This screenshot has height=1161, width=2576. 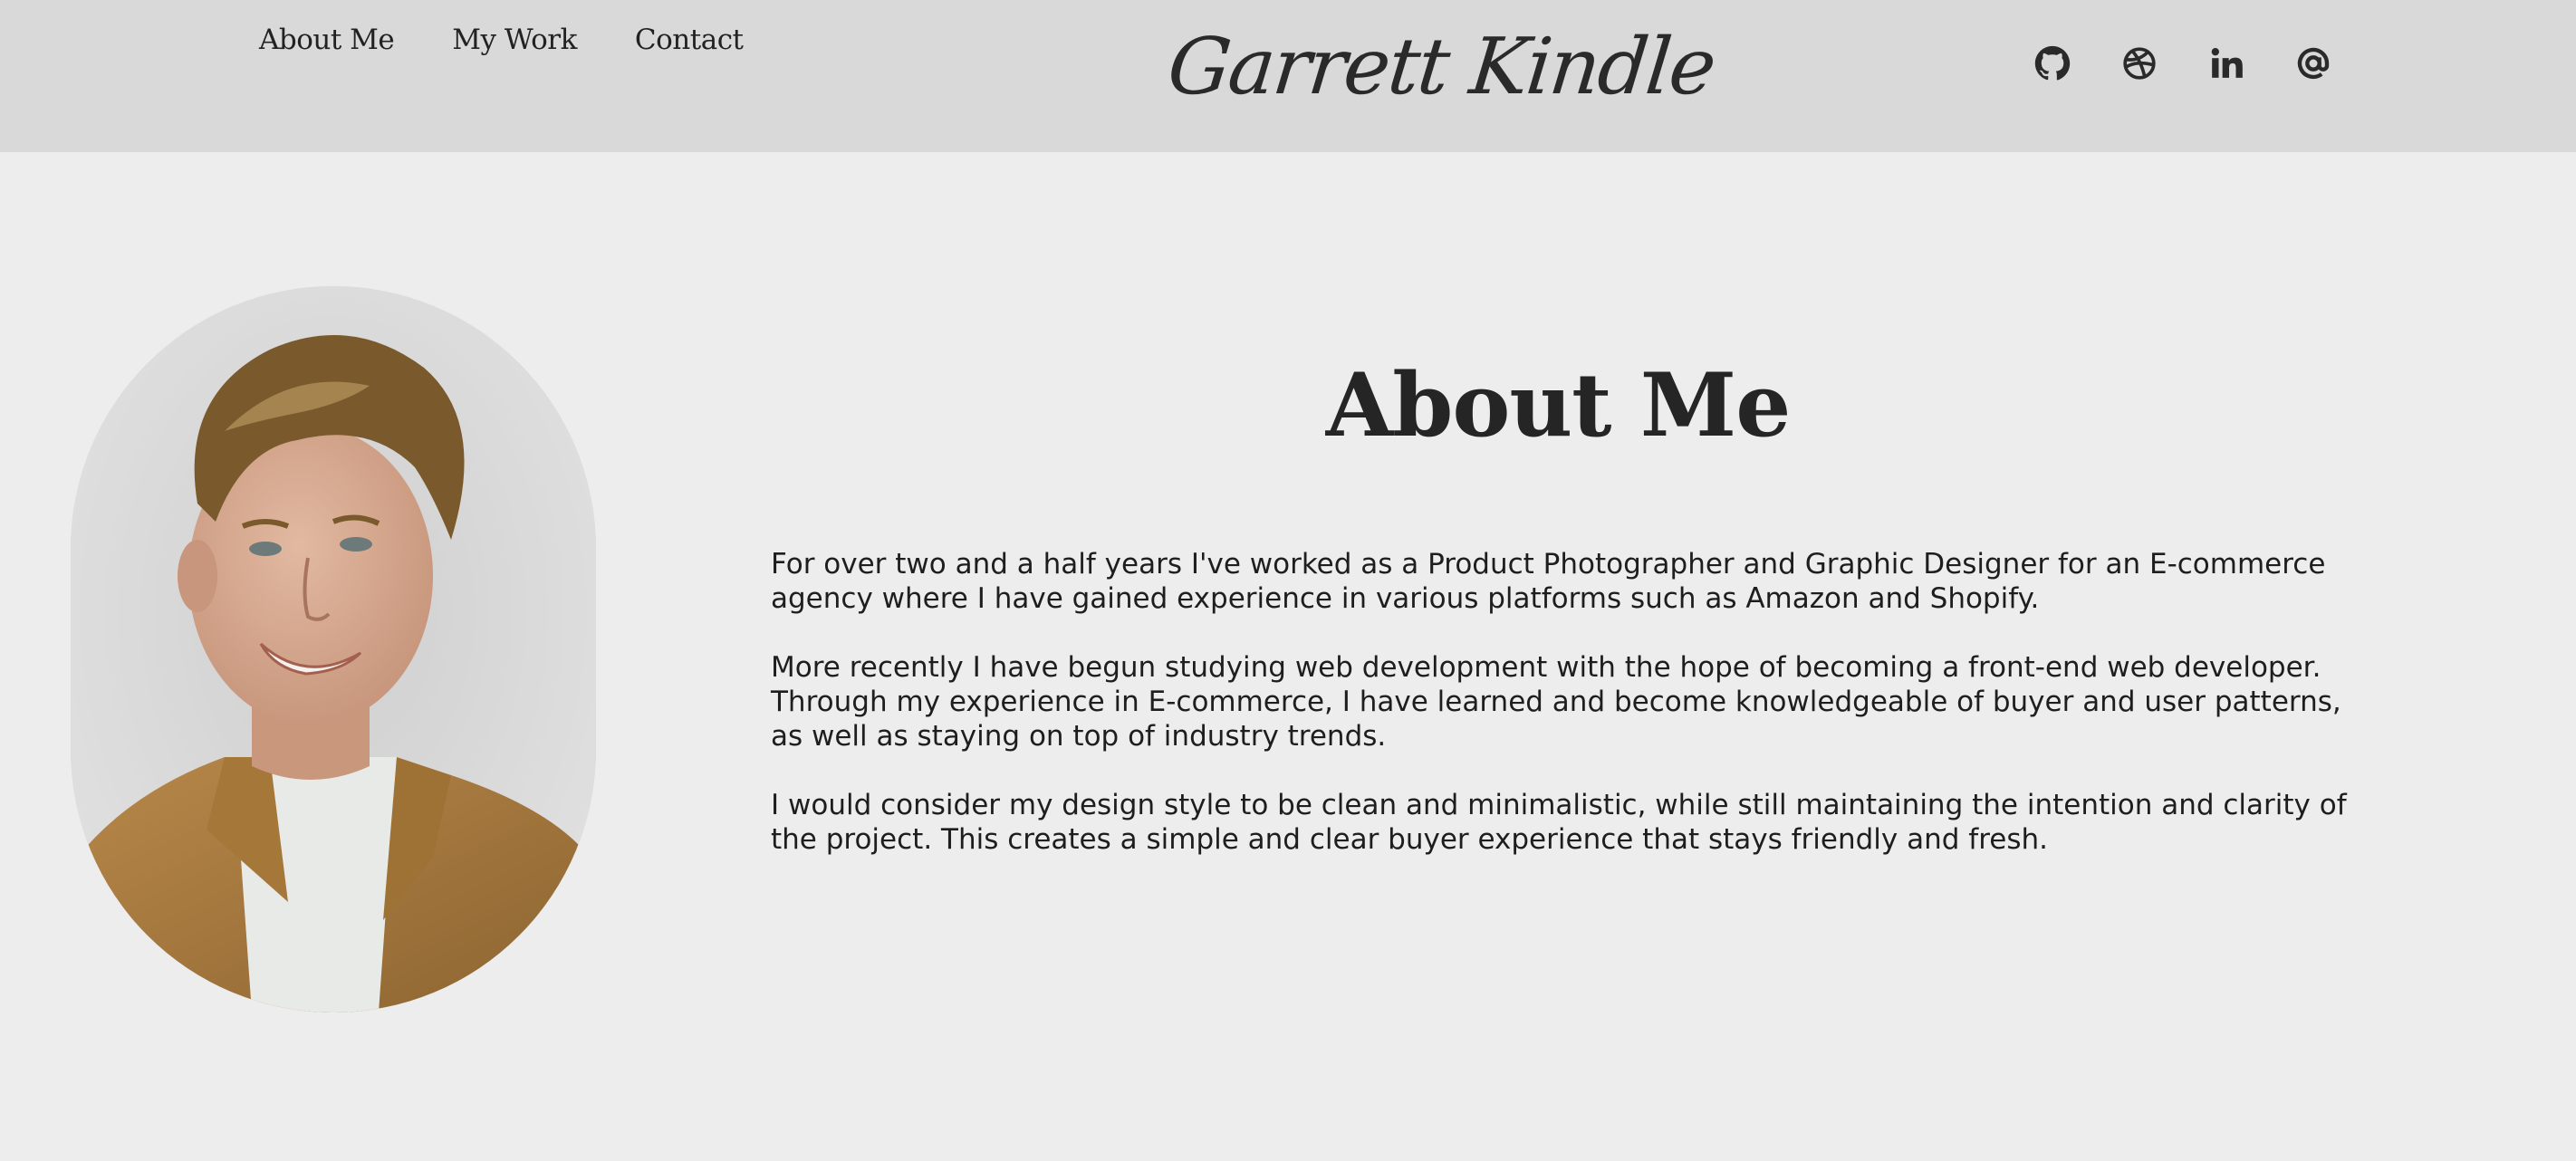 What do you see at coordinates (689, 40) in the screenshot?
I see `nav-link-contact: Contact` at bounding box center [689, 40].